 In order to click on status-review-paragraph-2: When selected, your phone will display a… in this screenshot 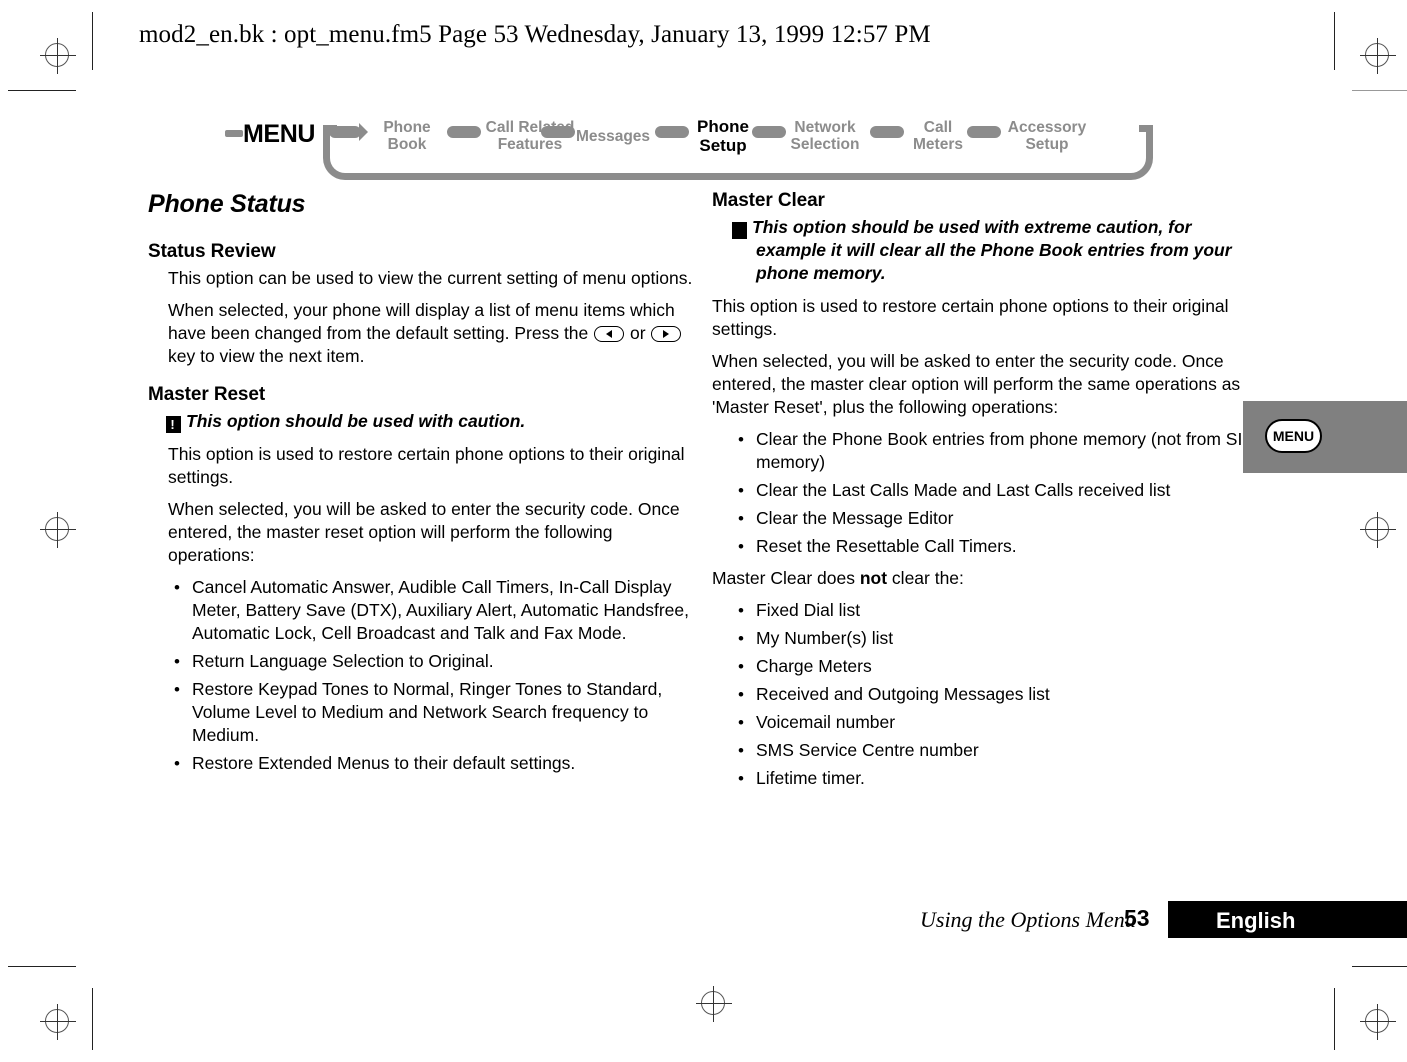, I will do `click(420, 333)`.